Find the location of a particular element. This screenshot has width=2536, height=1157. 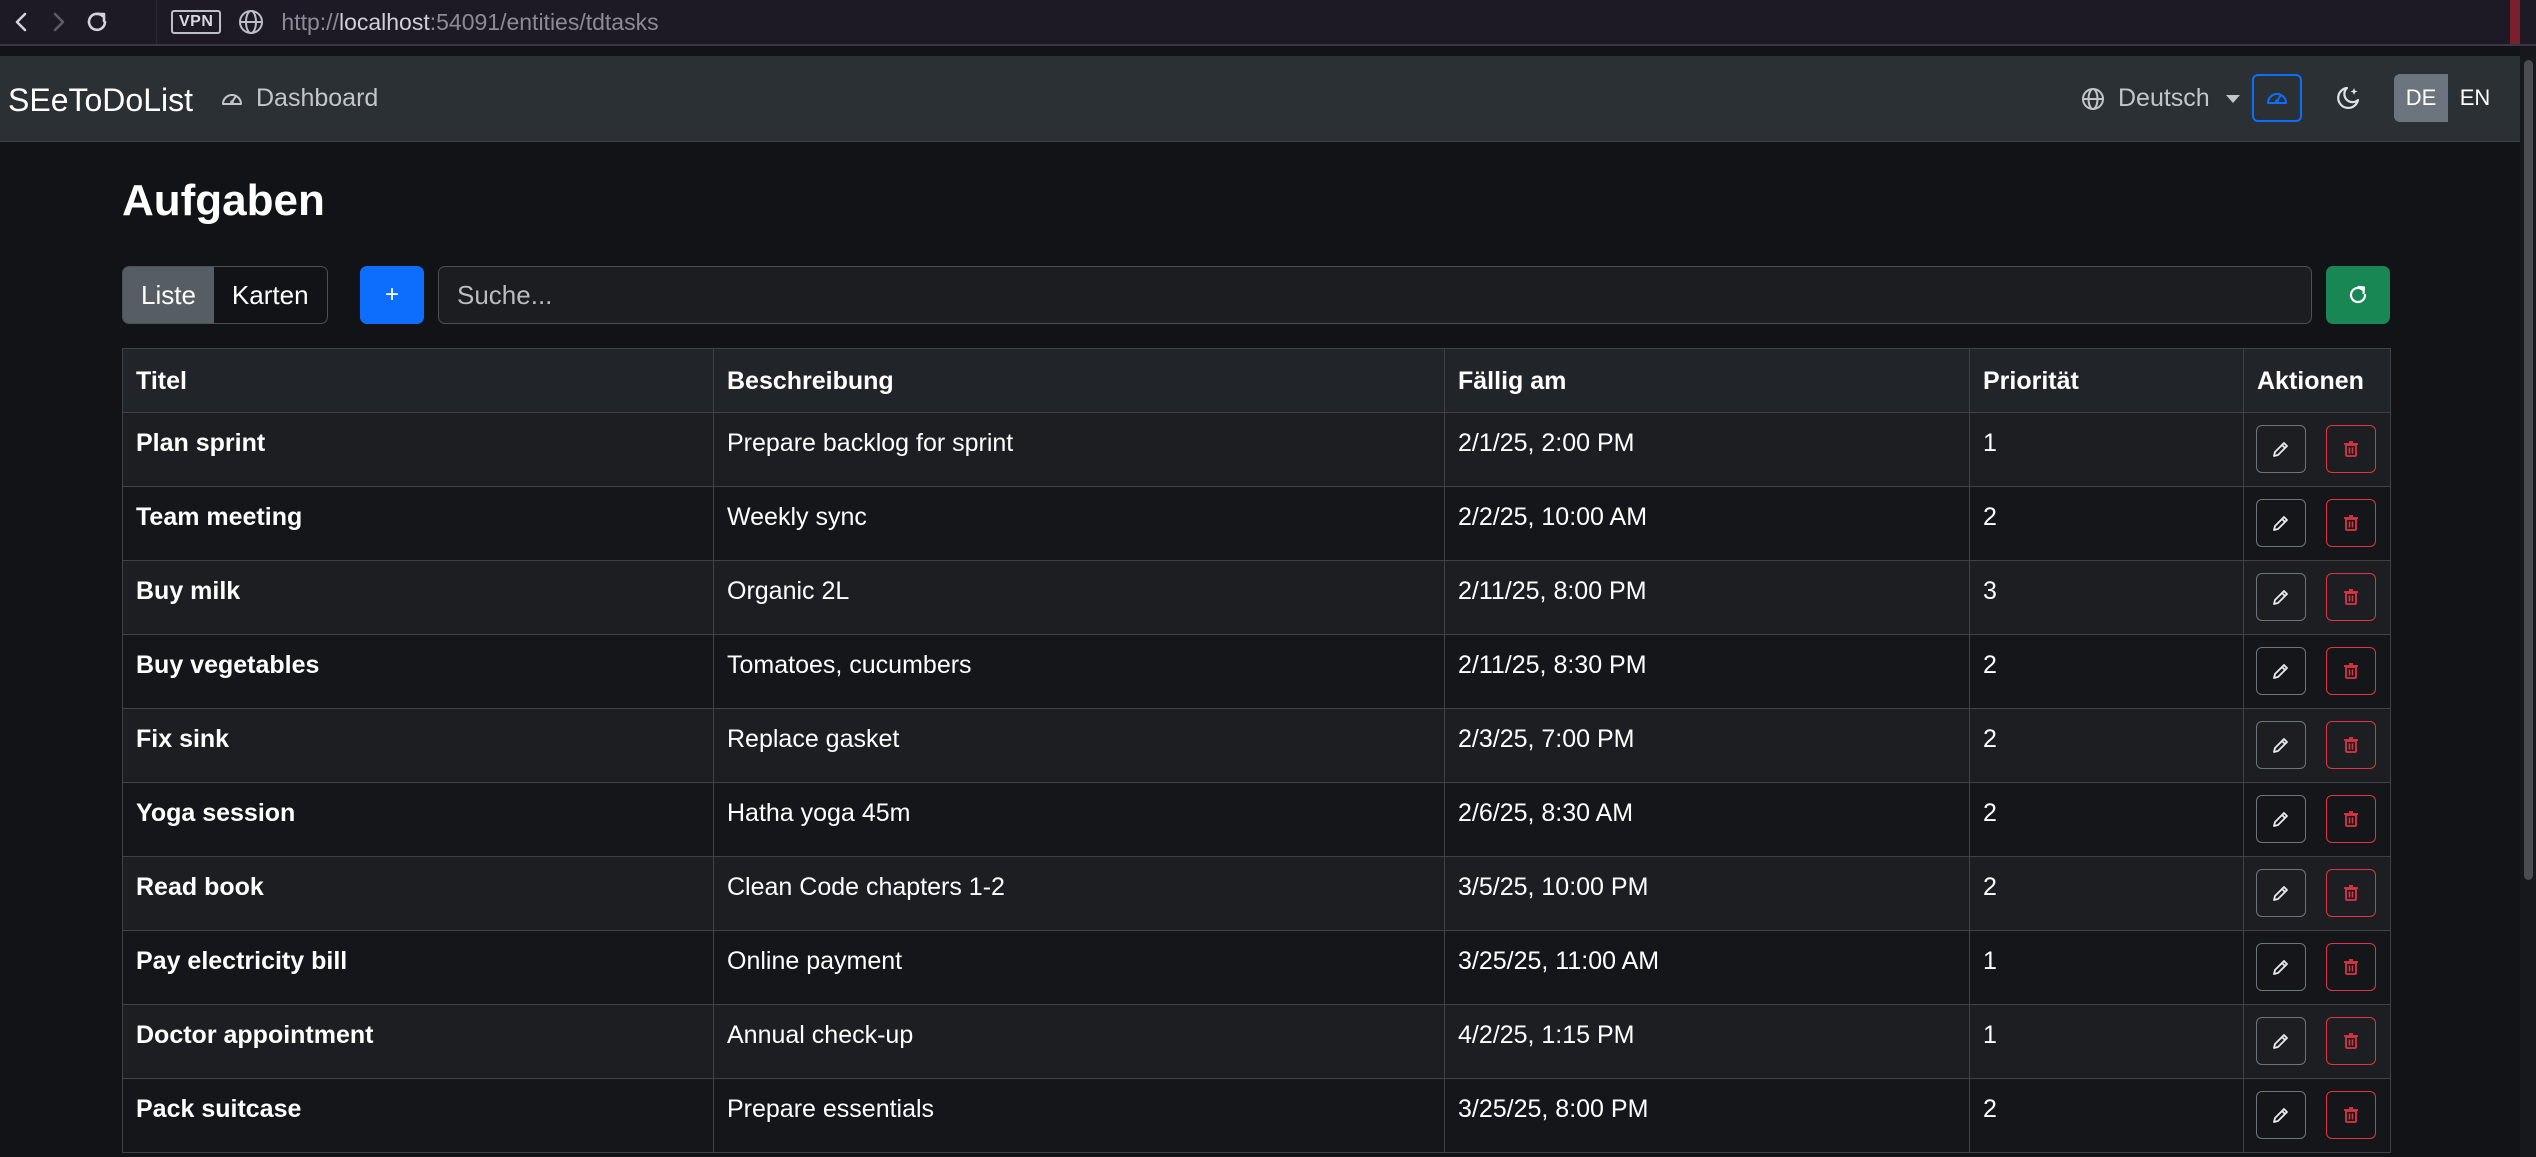

task-title: Team meeting is located at coordinates (418, 523).